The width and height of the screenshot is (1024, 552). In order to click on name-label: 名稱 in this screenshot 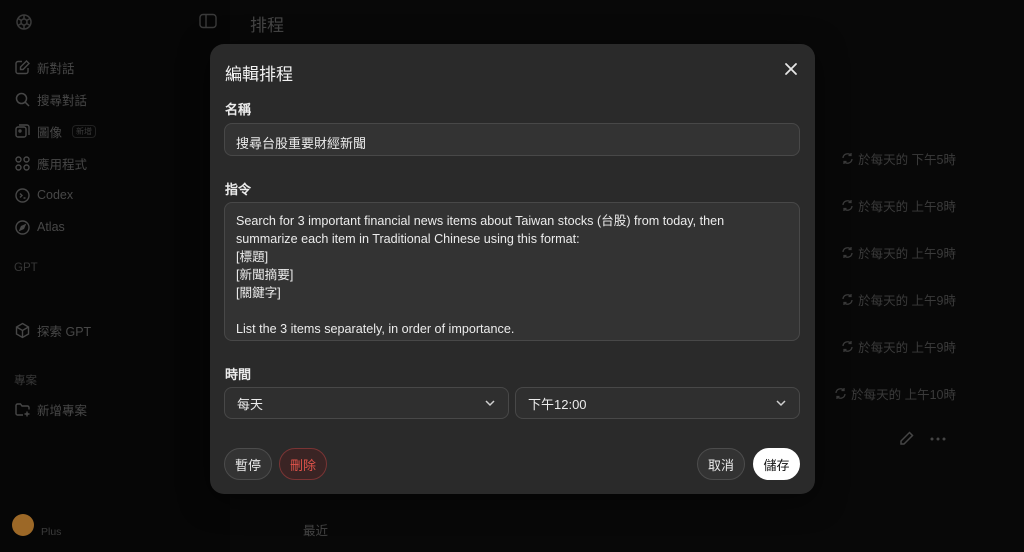, I will do `click(238, 109)`.